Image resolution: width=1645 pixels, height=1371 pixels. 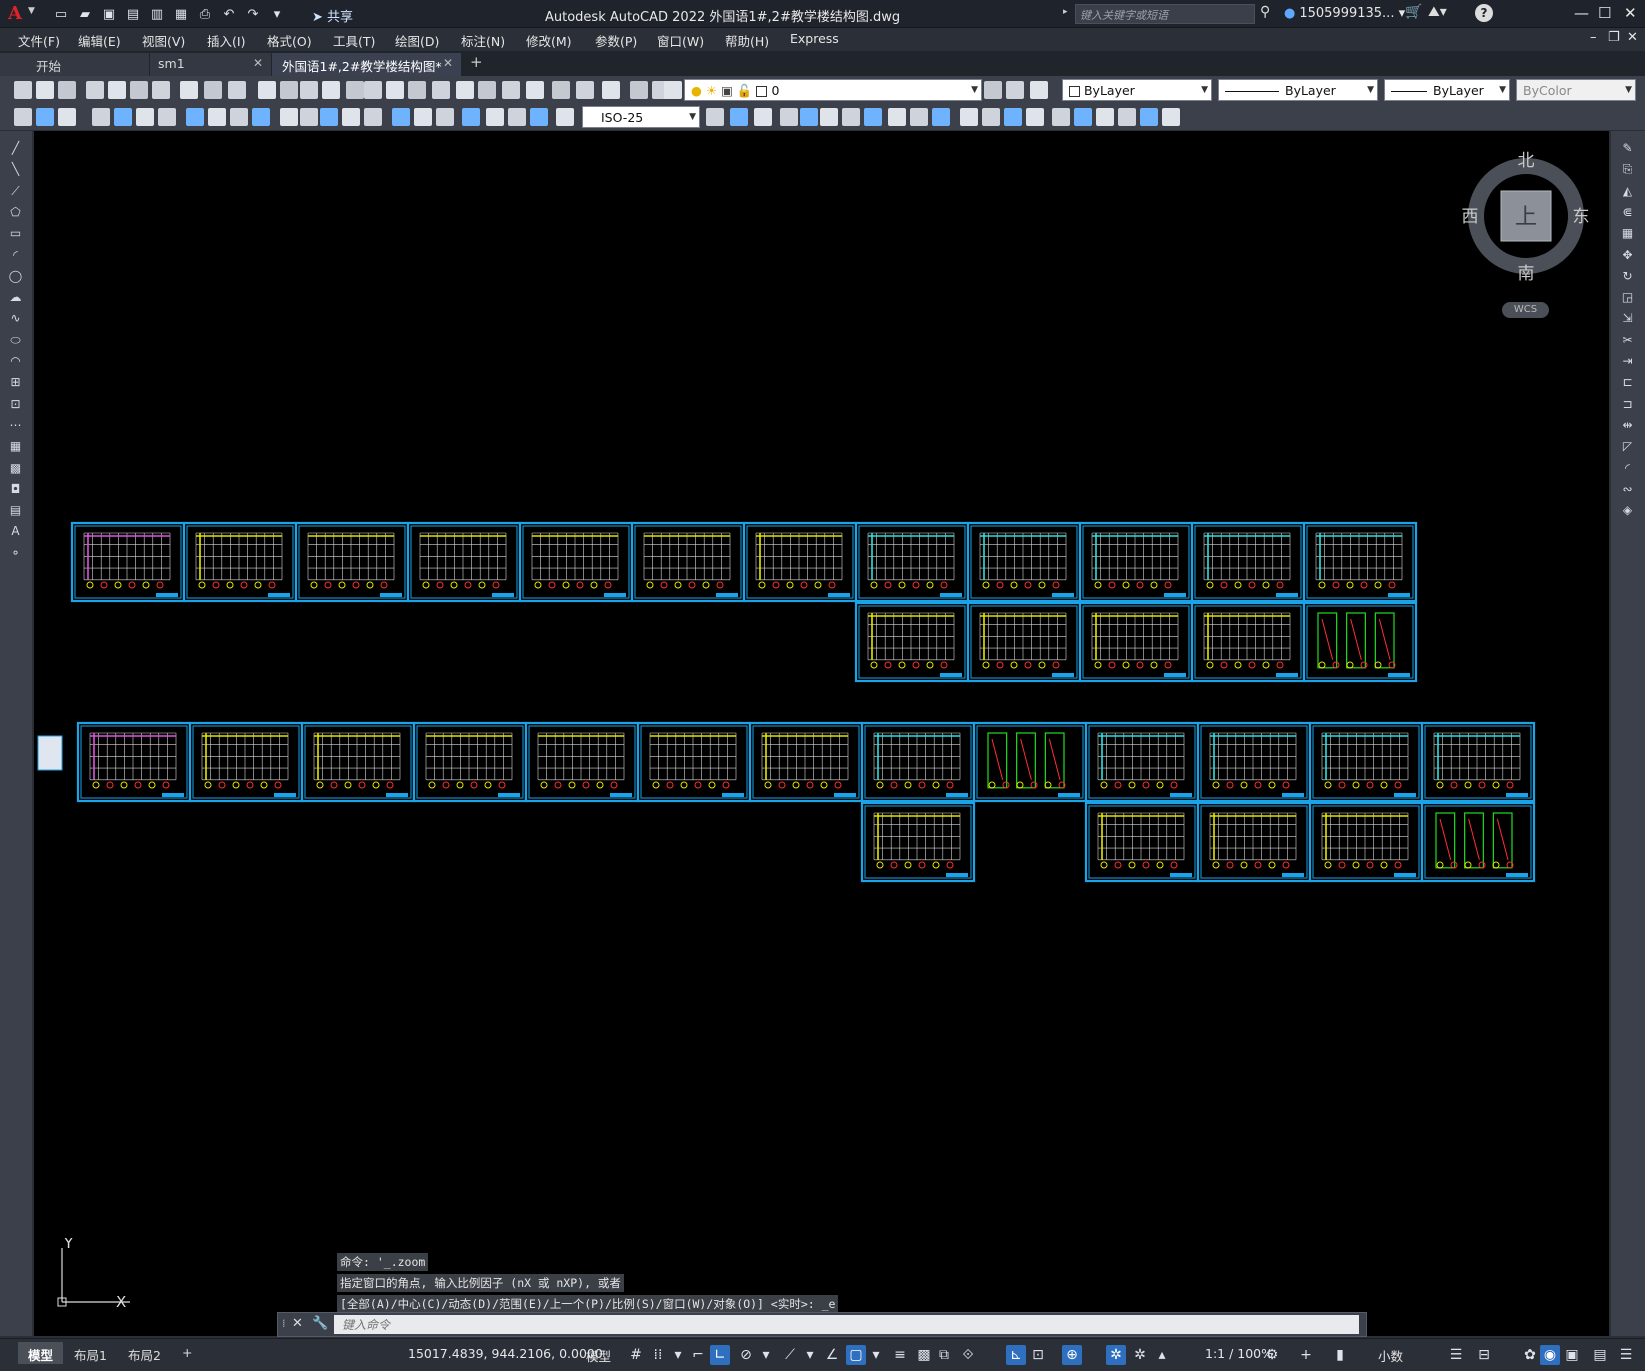 What do you see at coordinates (1038, 1355) in the screenshot?
I see `selection-filter-icon: ⊡` at bounding box center [1038, 1355].